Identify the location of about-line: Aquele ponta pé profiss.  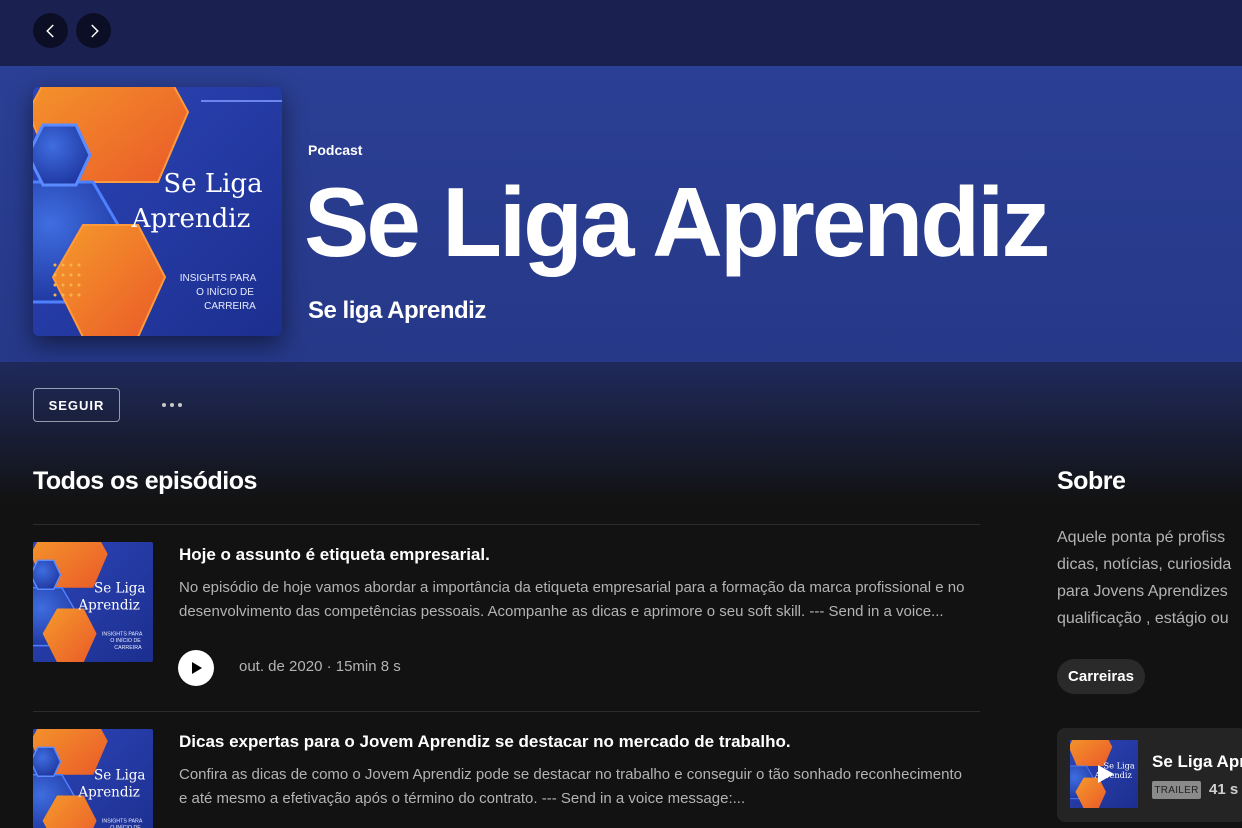
(1141, 537).